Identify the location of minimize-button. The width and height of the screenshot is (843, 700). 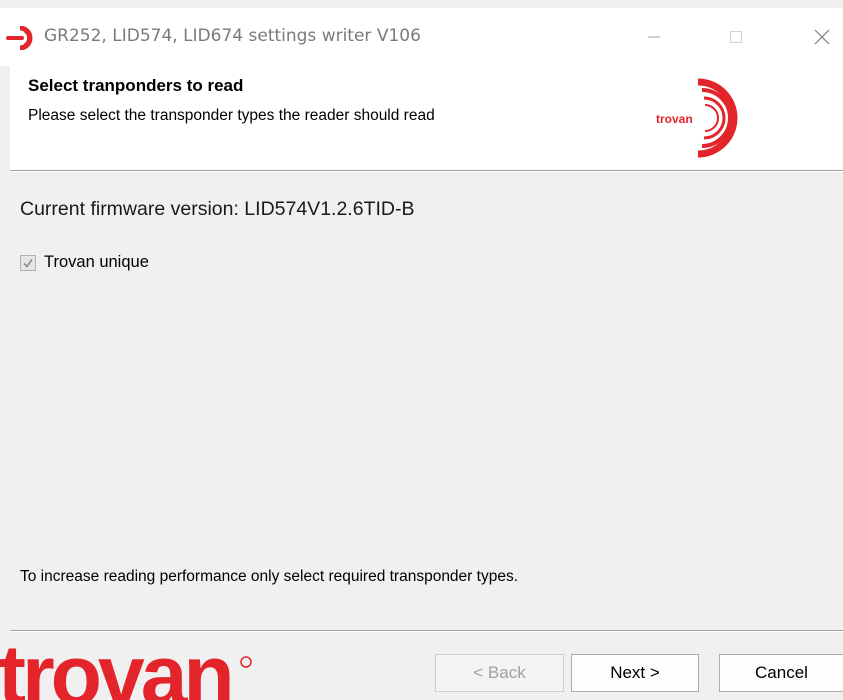
(654, 37).